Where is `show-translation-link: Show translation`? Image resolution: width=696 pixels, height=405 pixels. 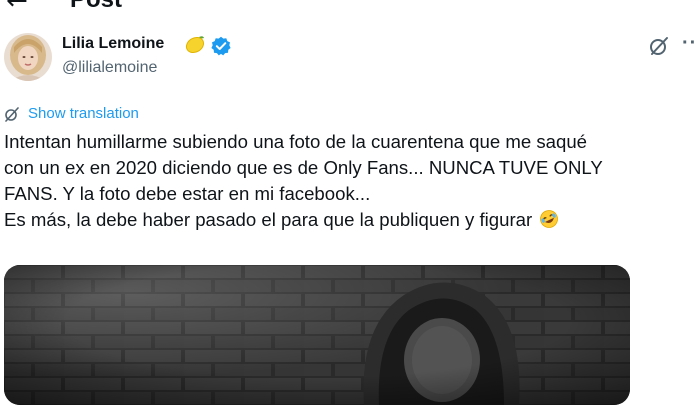 show-translation-link: Show translation is located at coordinates (83, 113).